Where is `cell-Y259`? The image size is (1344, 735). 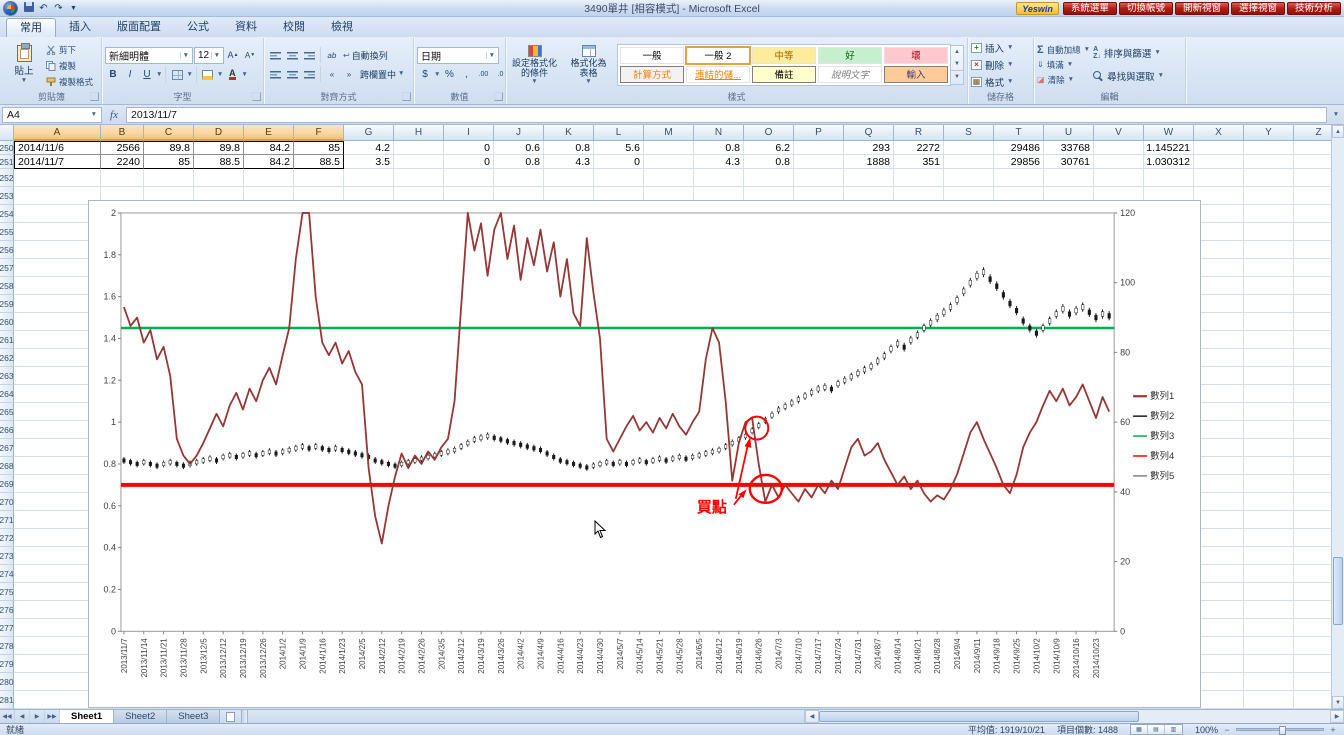 cell-Y259 is located at coordinates (1269, 304).